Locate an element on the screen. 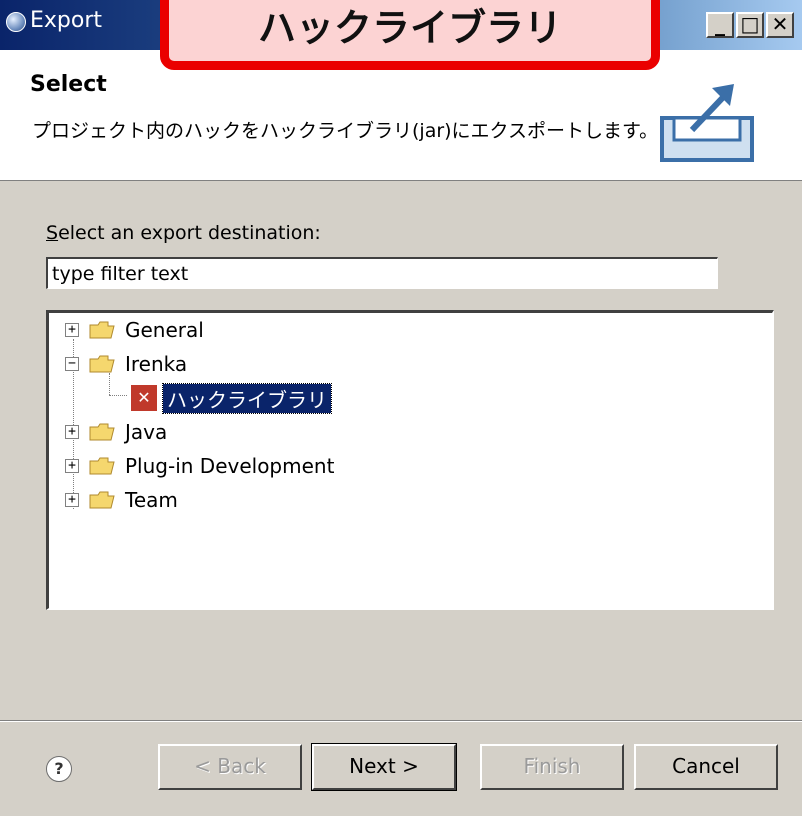  close-button: ✕ is located at coordinates (780, 25).